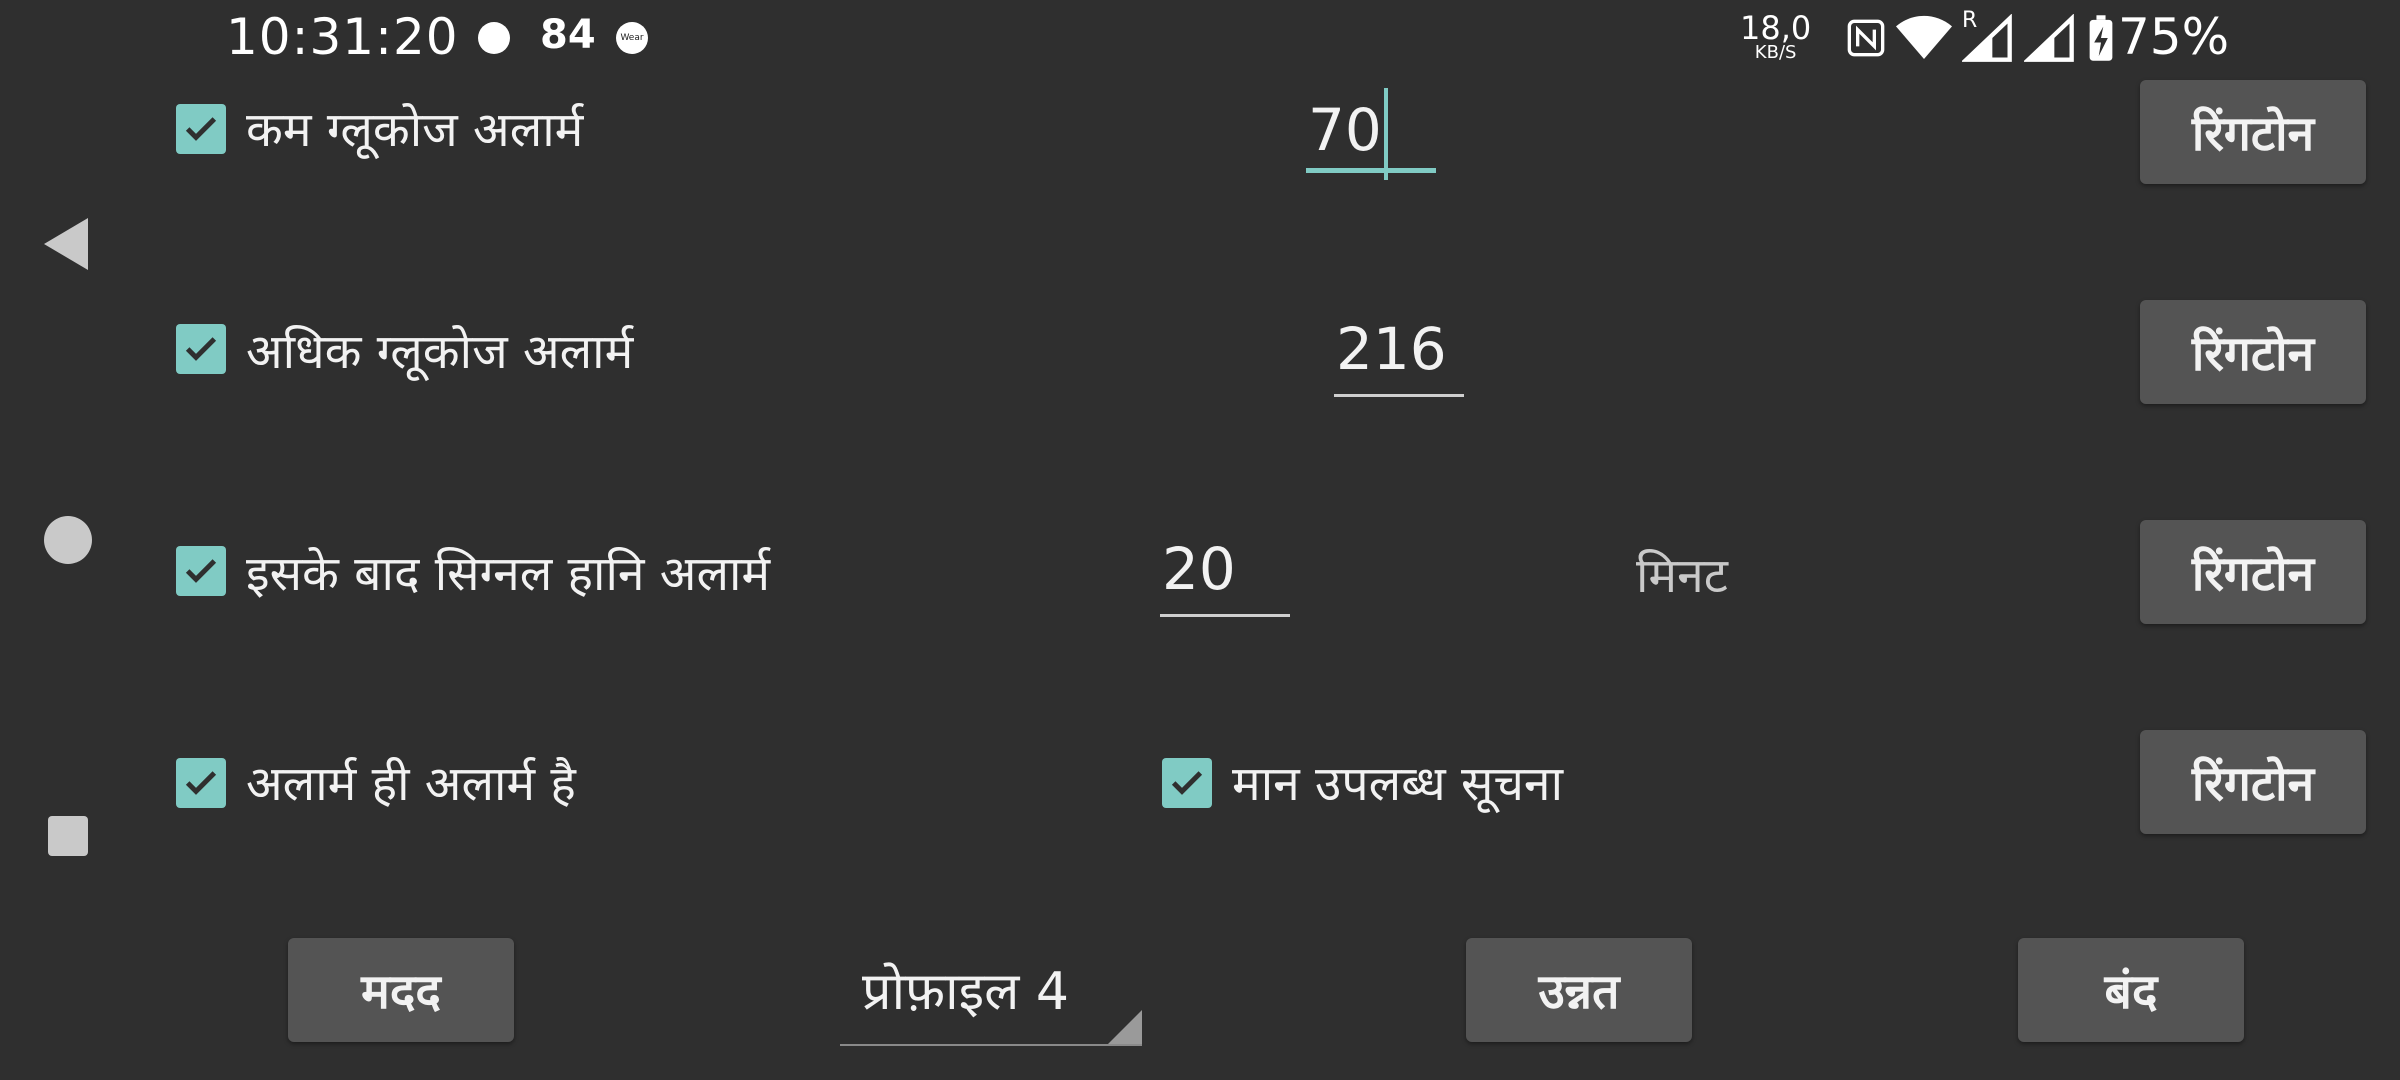 This screenshot has height=1080, width=2400. Describe the element at coordinates (568, 35) in the screenshot. I see `notification-count: 84` at that location.